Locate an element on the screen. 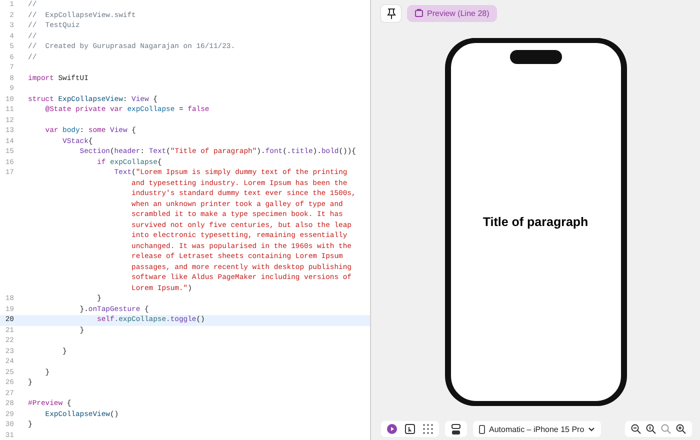 This screenshot has height=440, width=700. preview-tab: Preview (Line 28) is located at coordinates (452, 13).